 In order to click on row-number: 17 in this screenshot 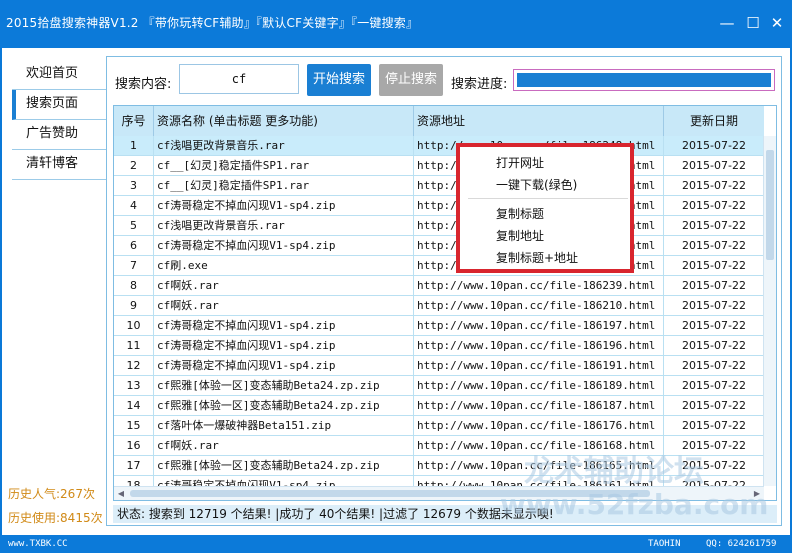, I will do `click(134, 465)`.